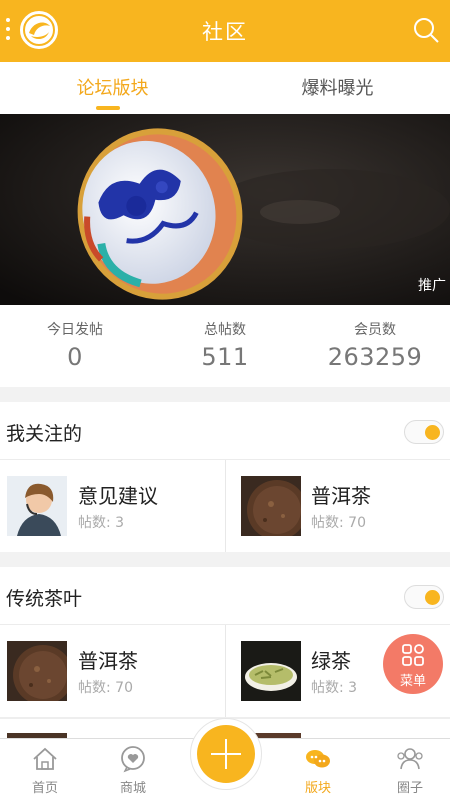 This screenshot has height=800, width=450. I want to click on nav-mall: 商城, so click(133, 769).